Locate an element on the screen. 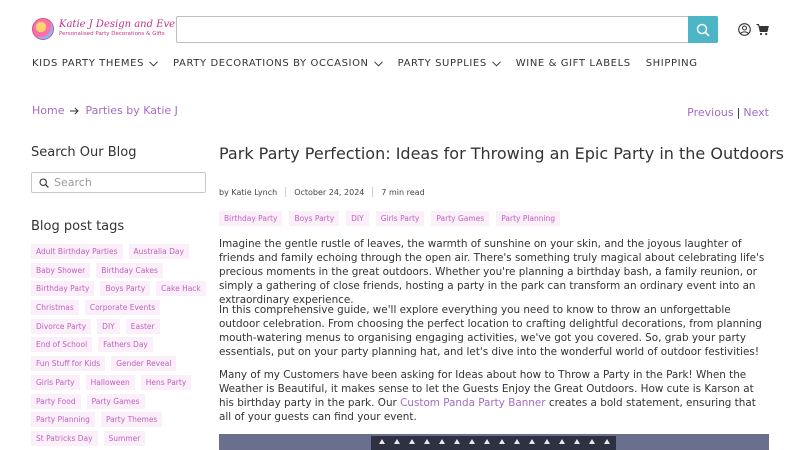 This screenshot has width=800, height=450. tag-row: Christmas Corporate Events is located at coordinates (121, 308).